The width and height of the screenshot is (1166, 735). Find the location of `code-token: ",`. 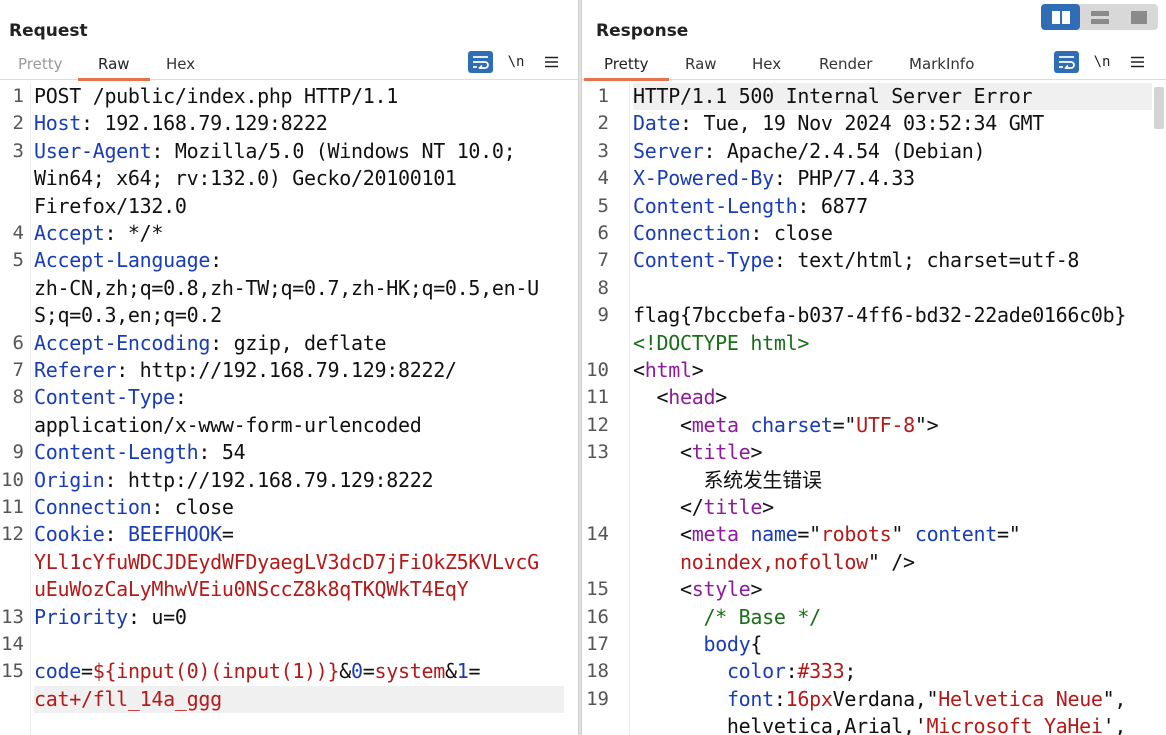

code-token: ", is located at coordinates (1114, 698).